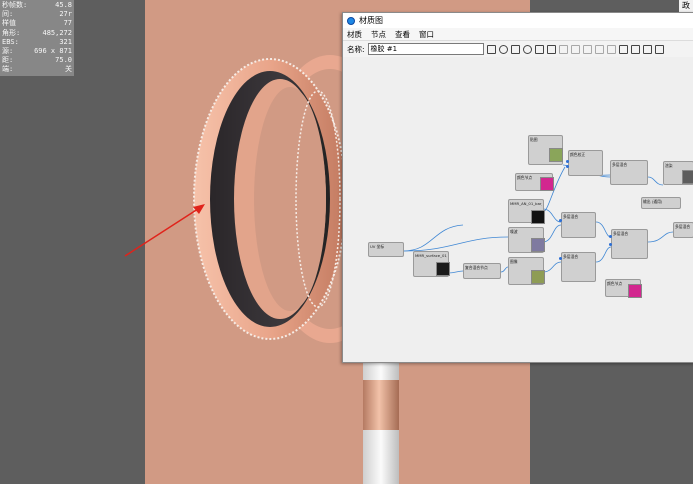  I want to click on stats-row: 源: 696 x 871, so click(37, 51).